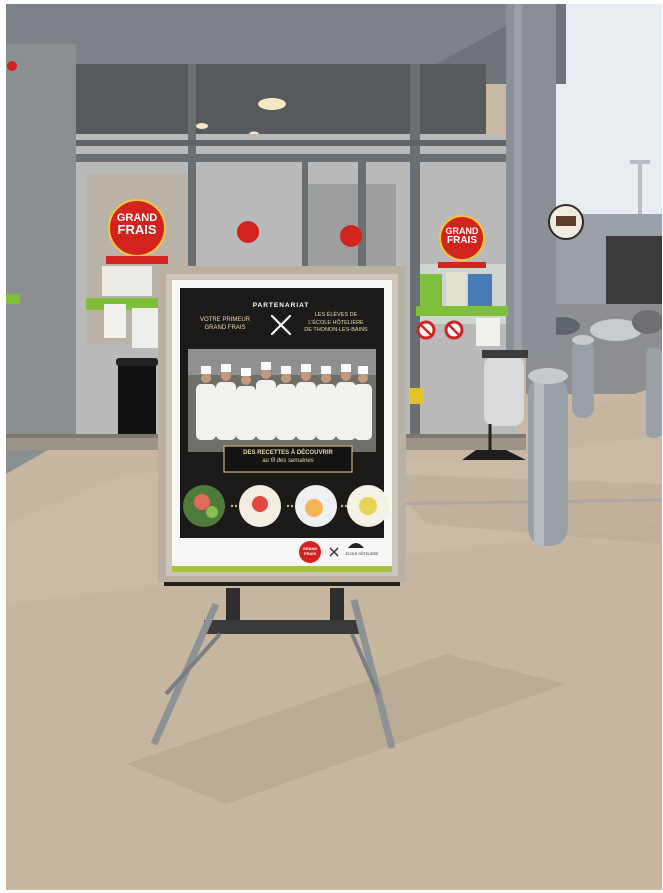  I want to click on left-line-1: VOTRE PRIMEUR, so click(224, 320).